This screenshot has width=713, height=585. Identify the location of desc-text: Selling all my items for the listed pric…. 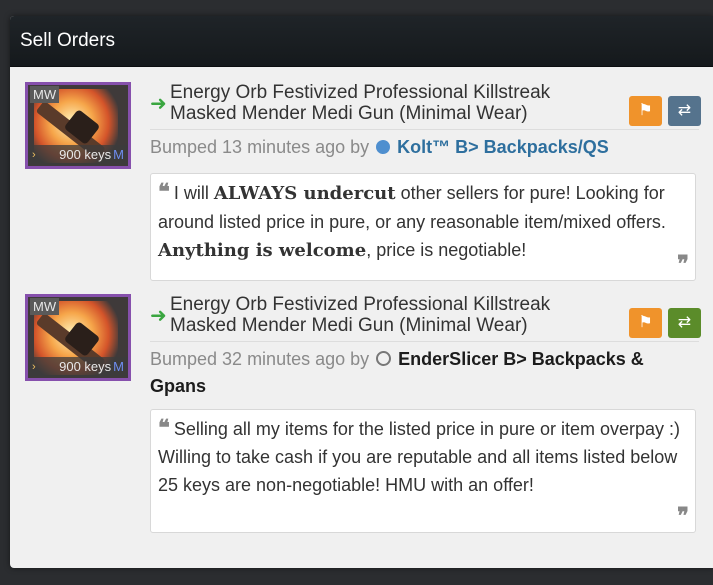
(419, 457).